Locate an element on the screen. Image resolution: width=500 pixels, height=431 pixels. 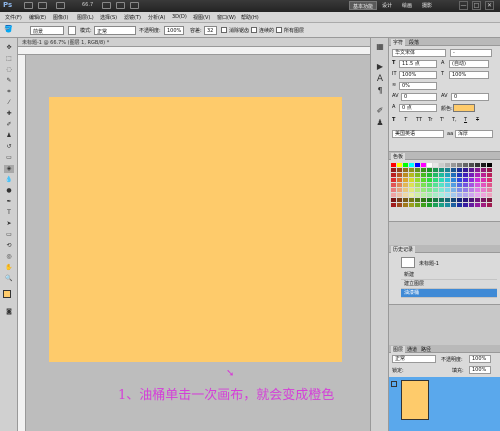
pen-tool-icon: ✒ is located at coordinates (9, 202).